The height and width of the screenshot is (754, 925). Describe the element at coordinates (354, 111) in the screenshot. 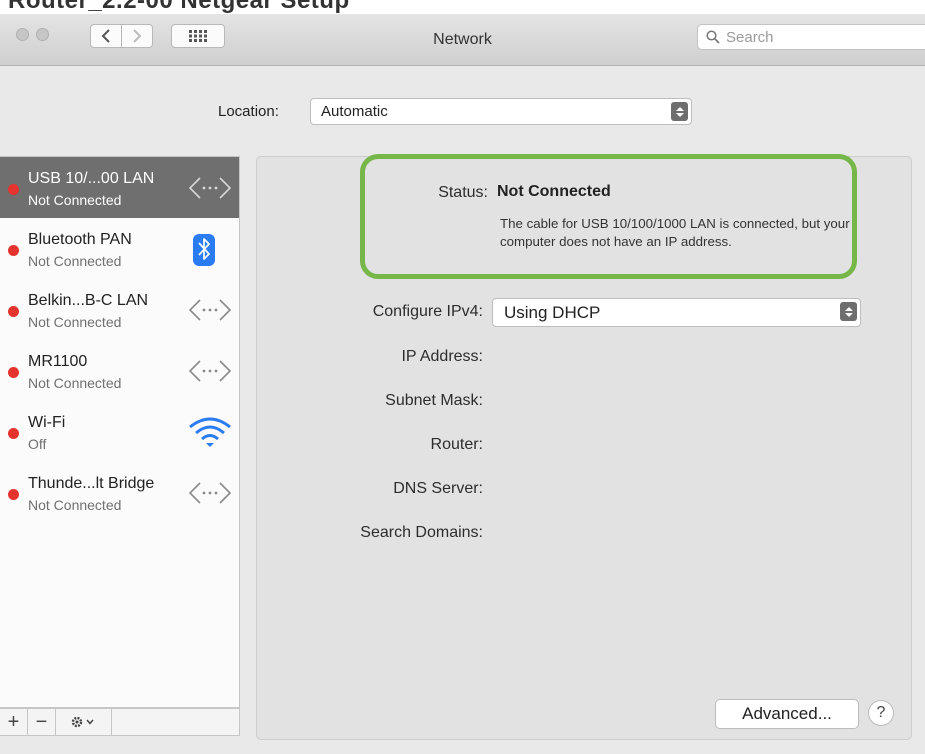

I see `location-value: Automatic` at that location.